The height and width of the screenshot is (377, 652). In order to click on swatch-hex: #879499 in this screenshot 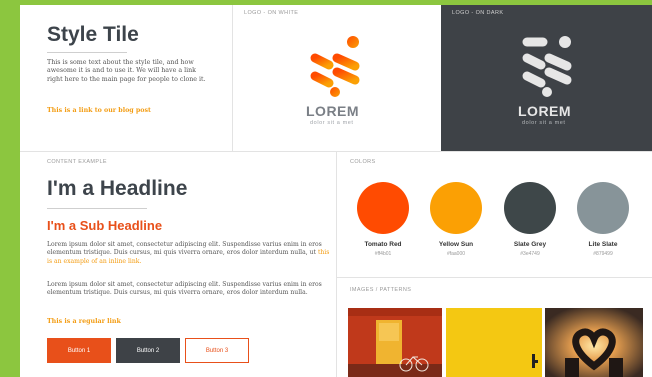, I will do `click(603, 254)`.